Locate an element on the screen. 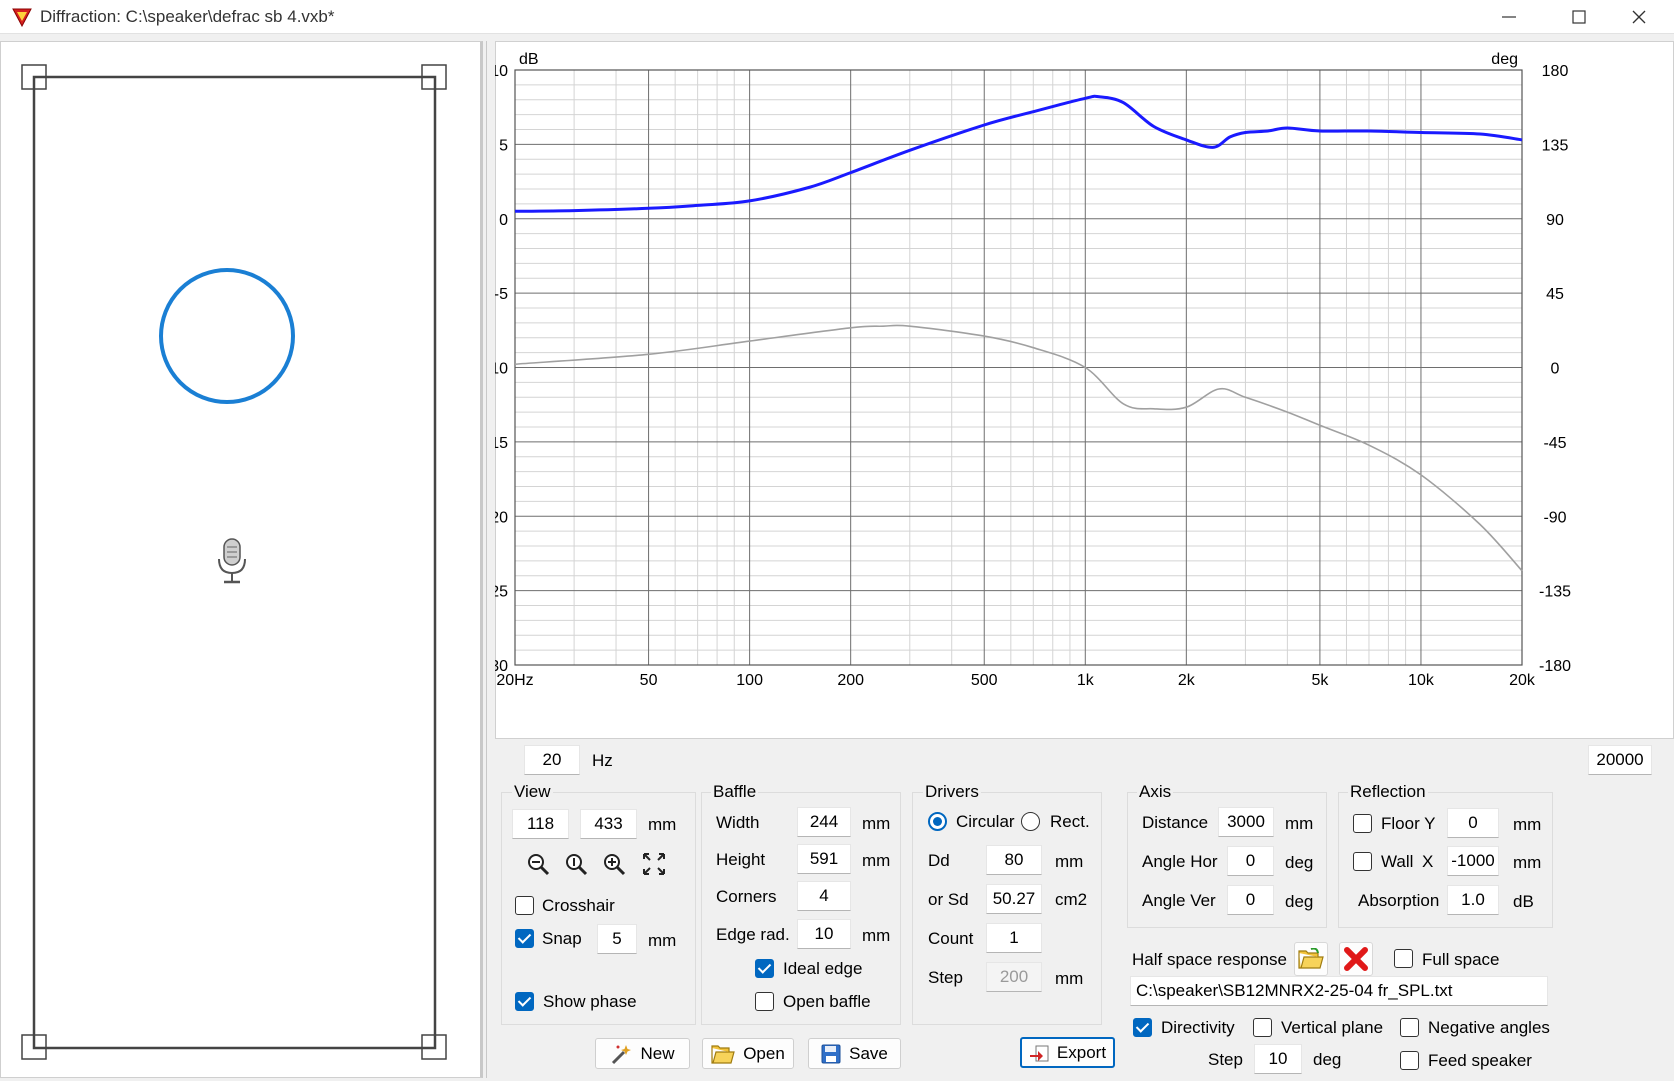  y-left-axis-label: dB is located at coordinates (529, 59).